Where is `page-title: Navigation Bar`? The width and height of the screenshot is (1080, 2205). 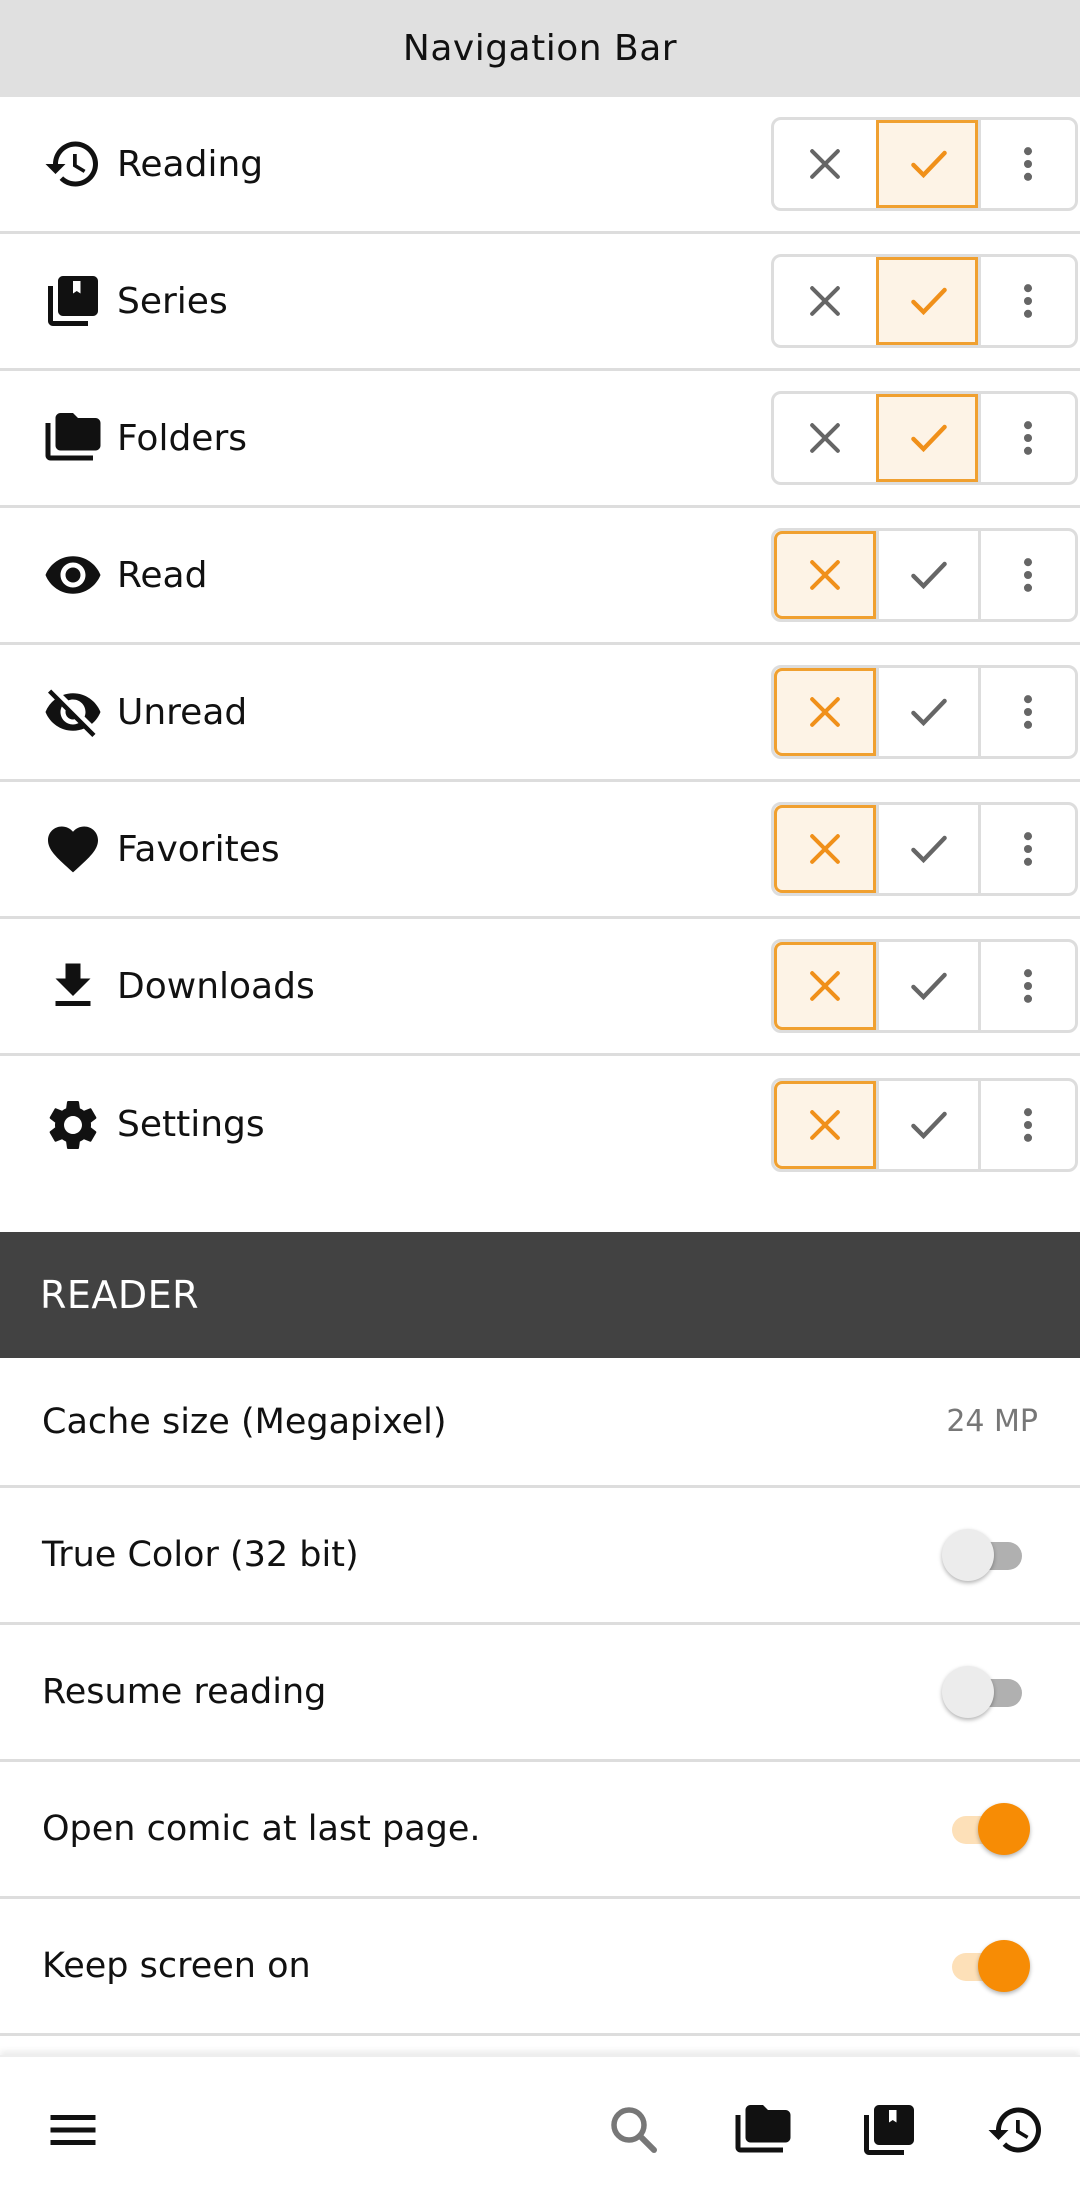 page-title: Navigation Bar is located at coordinates (540, 48).